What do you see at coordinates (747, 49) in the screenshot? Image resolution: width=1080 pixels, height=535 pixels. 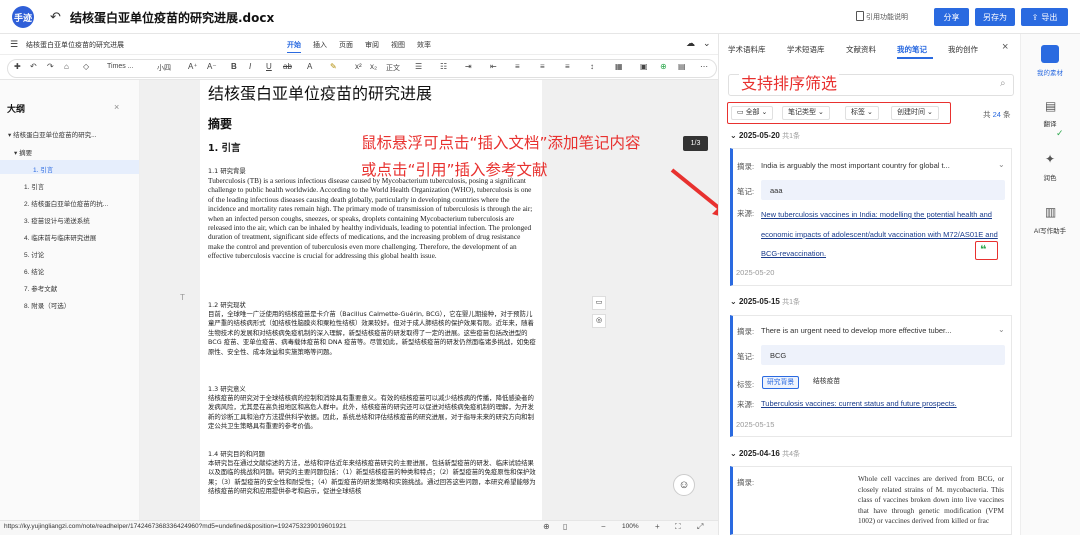 I see `tab-academic-corpus: 学术语料库` at bounding box center [747, 49].